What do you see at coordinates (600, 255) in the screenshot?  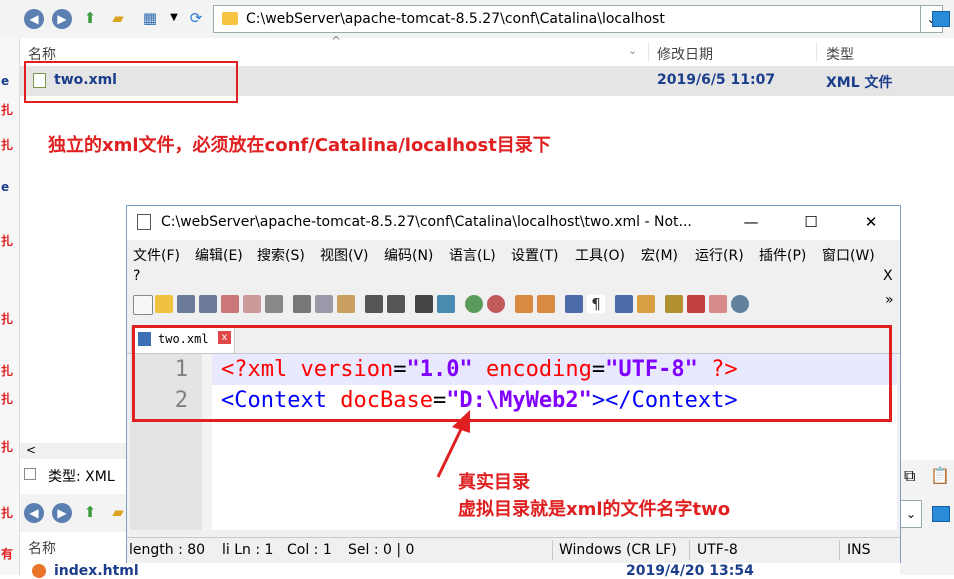 I see `menu-tools: 工具(O)` at bounding box center [600, 255].